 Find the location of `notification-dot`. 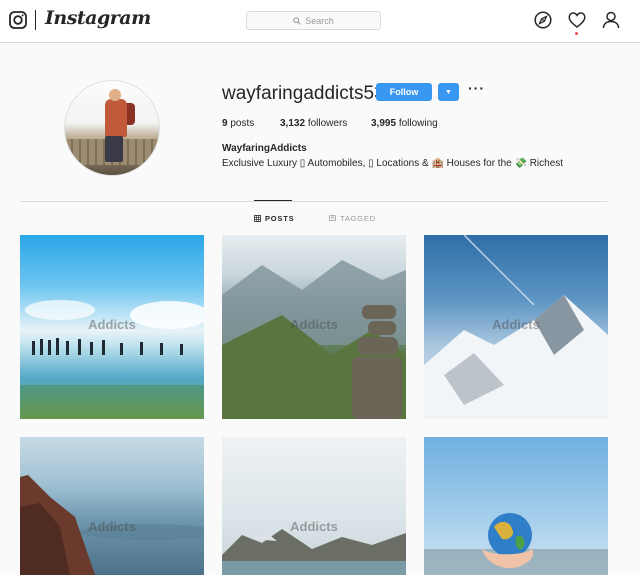

notification-dot is located at coordinates (576, 33).